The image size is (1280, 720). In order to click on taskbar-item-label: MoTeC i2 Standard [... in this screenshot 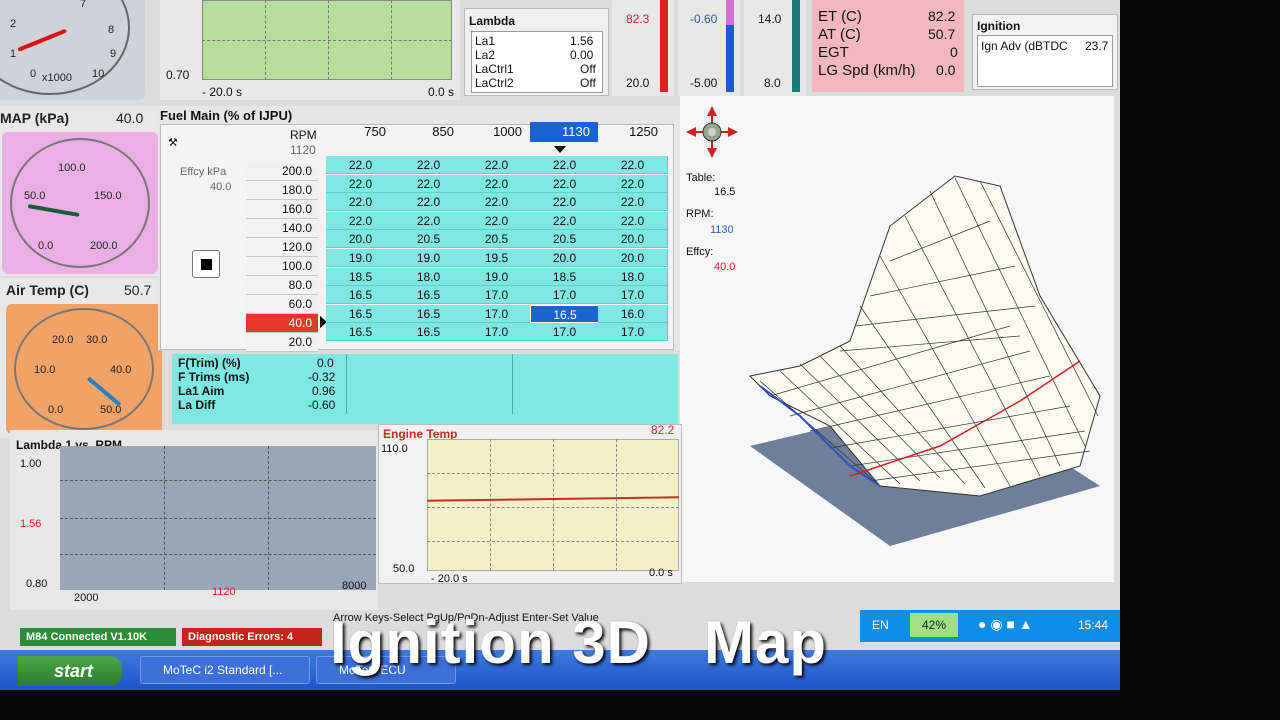, I will do `click(223, 670)`.